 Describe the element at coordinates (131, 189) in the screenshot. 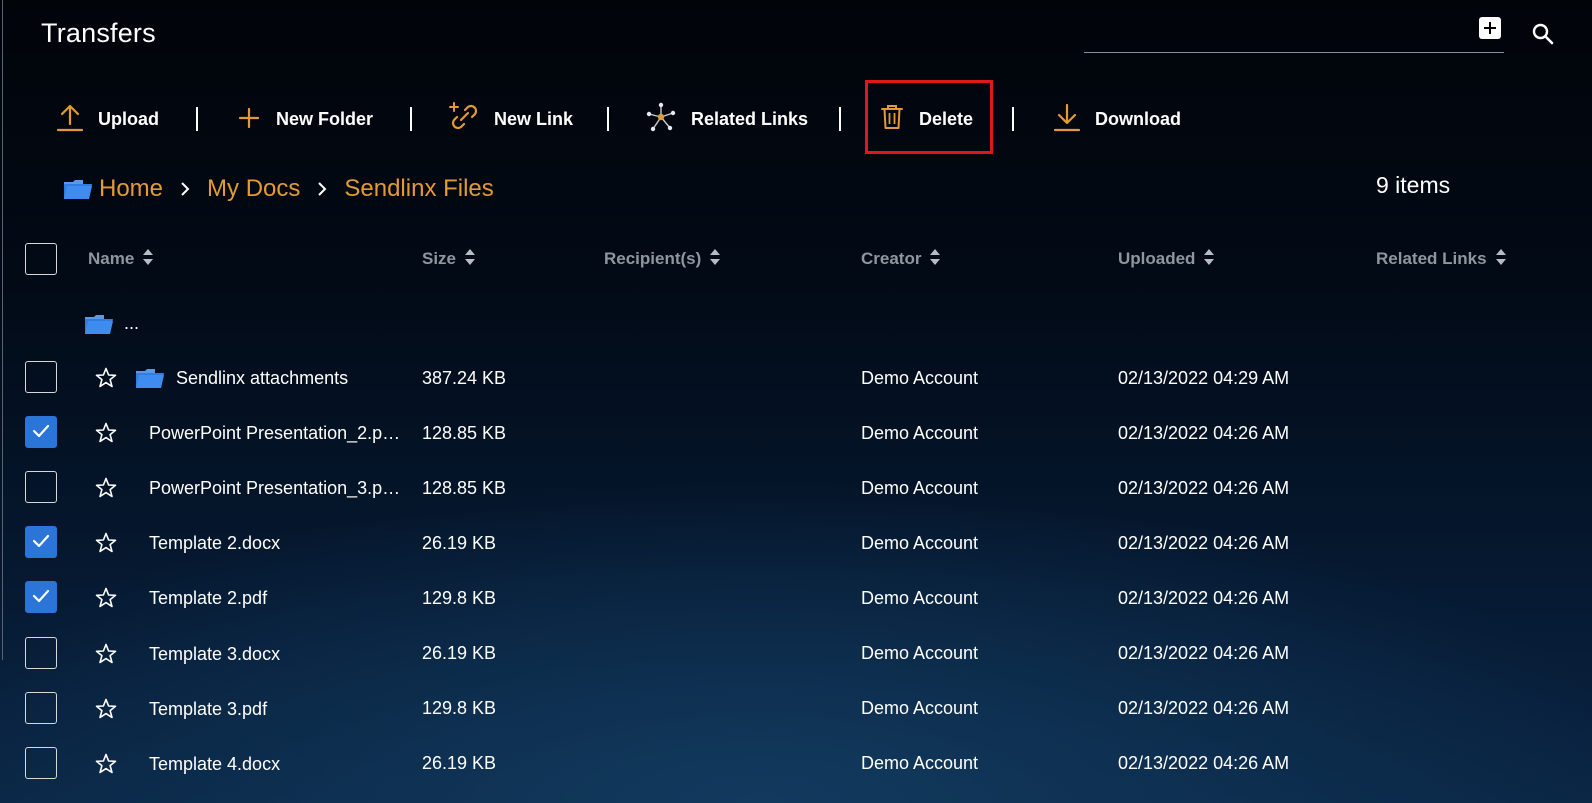

I see `breadcrumb-home: Home` at that location.